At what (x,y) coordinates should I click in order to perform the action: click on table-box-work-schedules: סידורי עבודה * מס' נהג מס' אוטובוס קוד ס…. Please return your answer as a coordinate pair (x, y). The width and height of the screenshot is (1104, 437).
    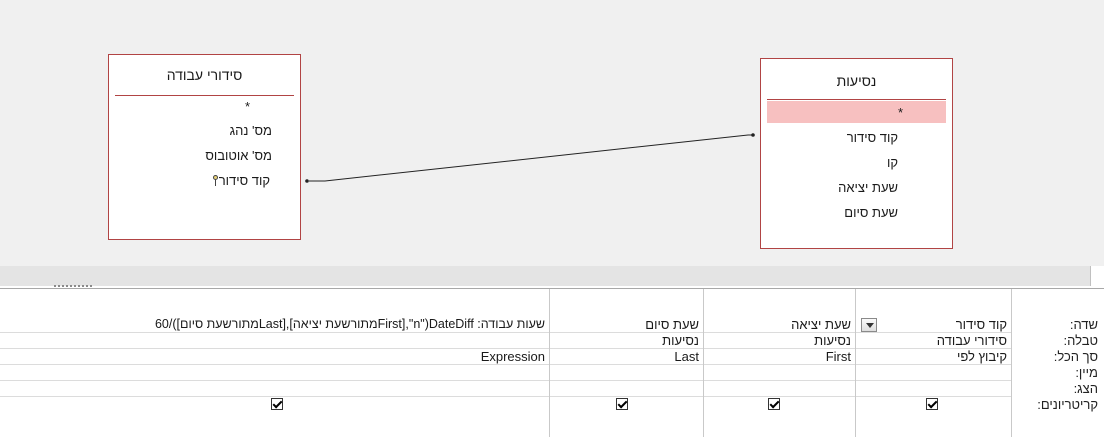
    Looking at the image, I should click on (204, 147).